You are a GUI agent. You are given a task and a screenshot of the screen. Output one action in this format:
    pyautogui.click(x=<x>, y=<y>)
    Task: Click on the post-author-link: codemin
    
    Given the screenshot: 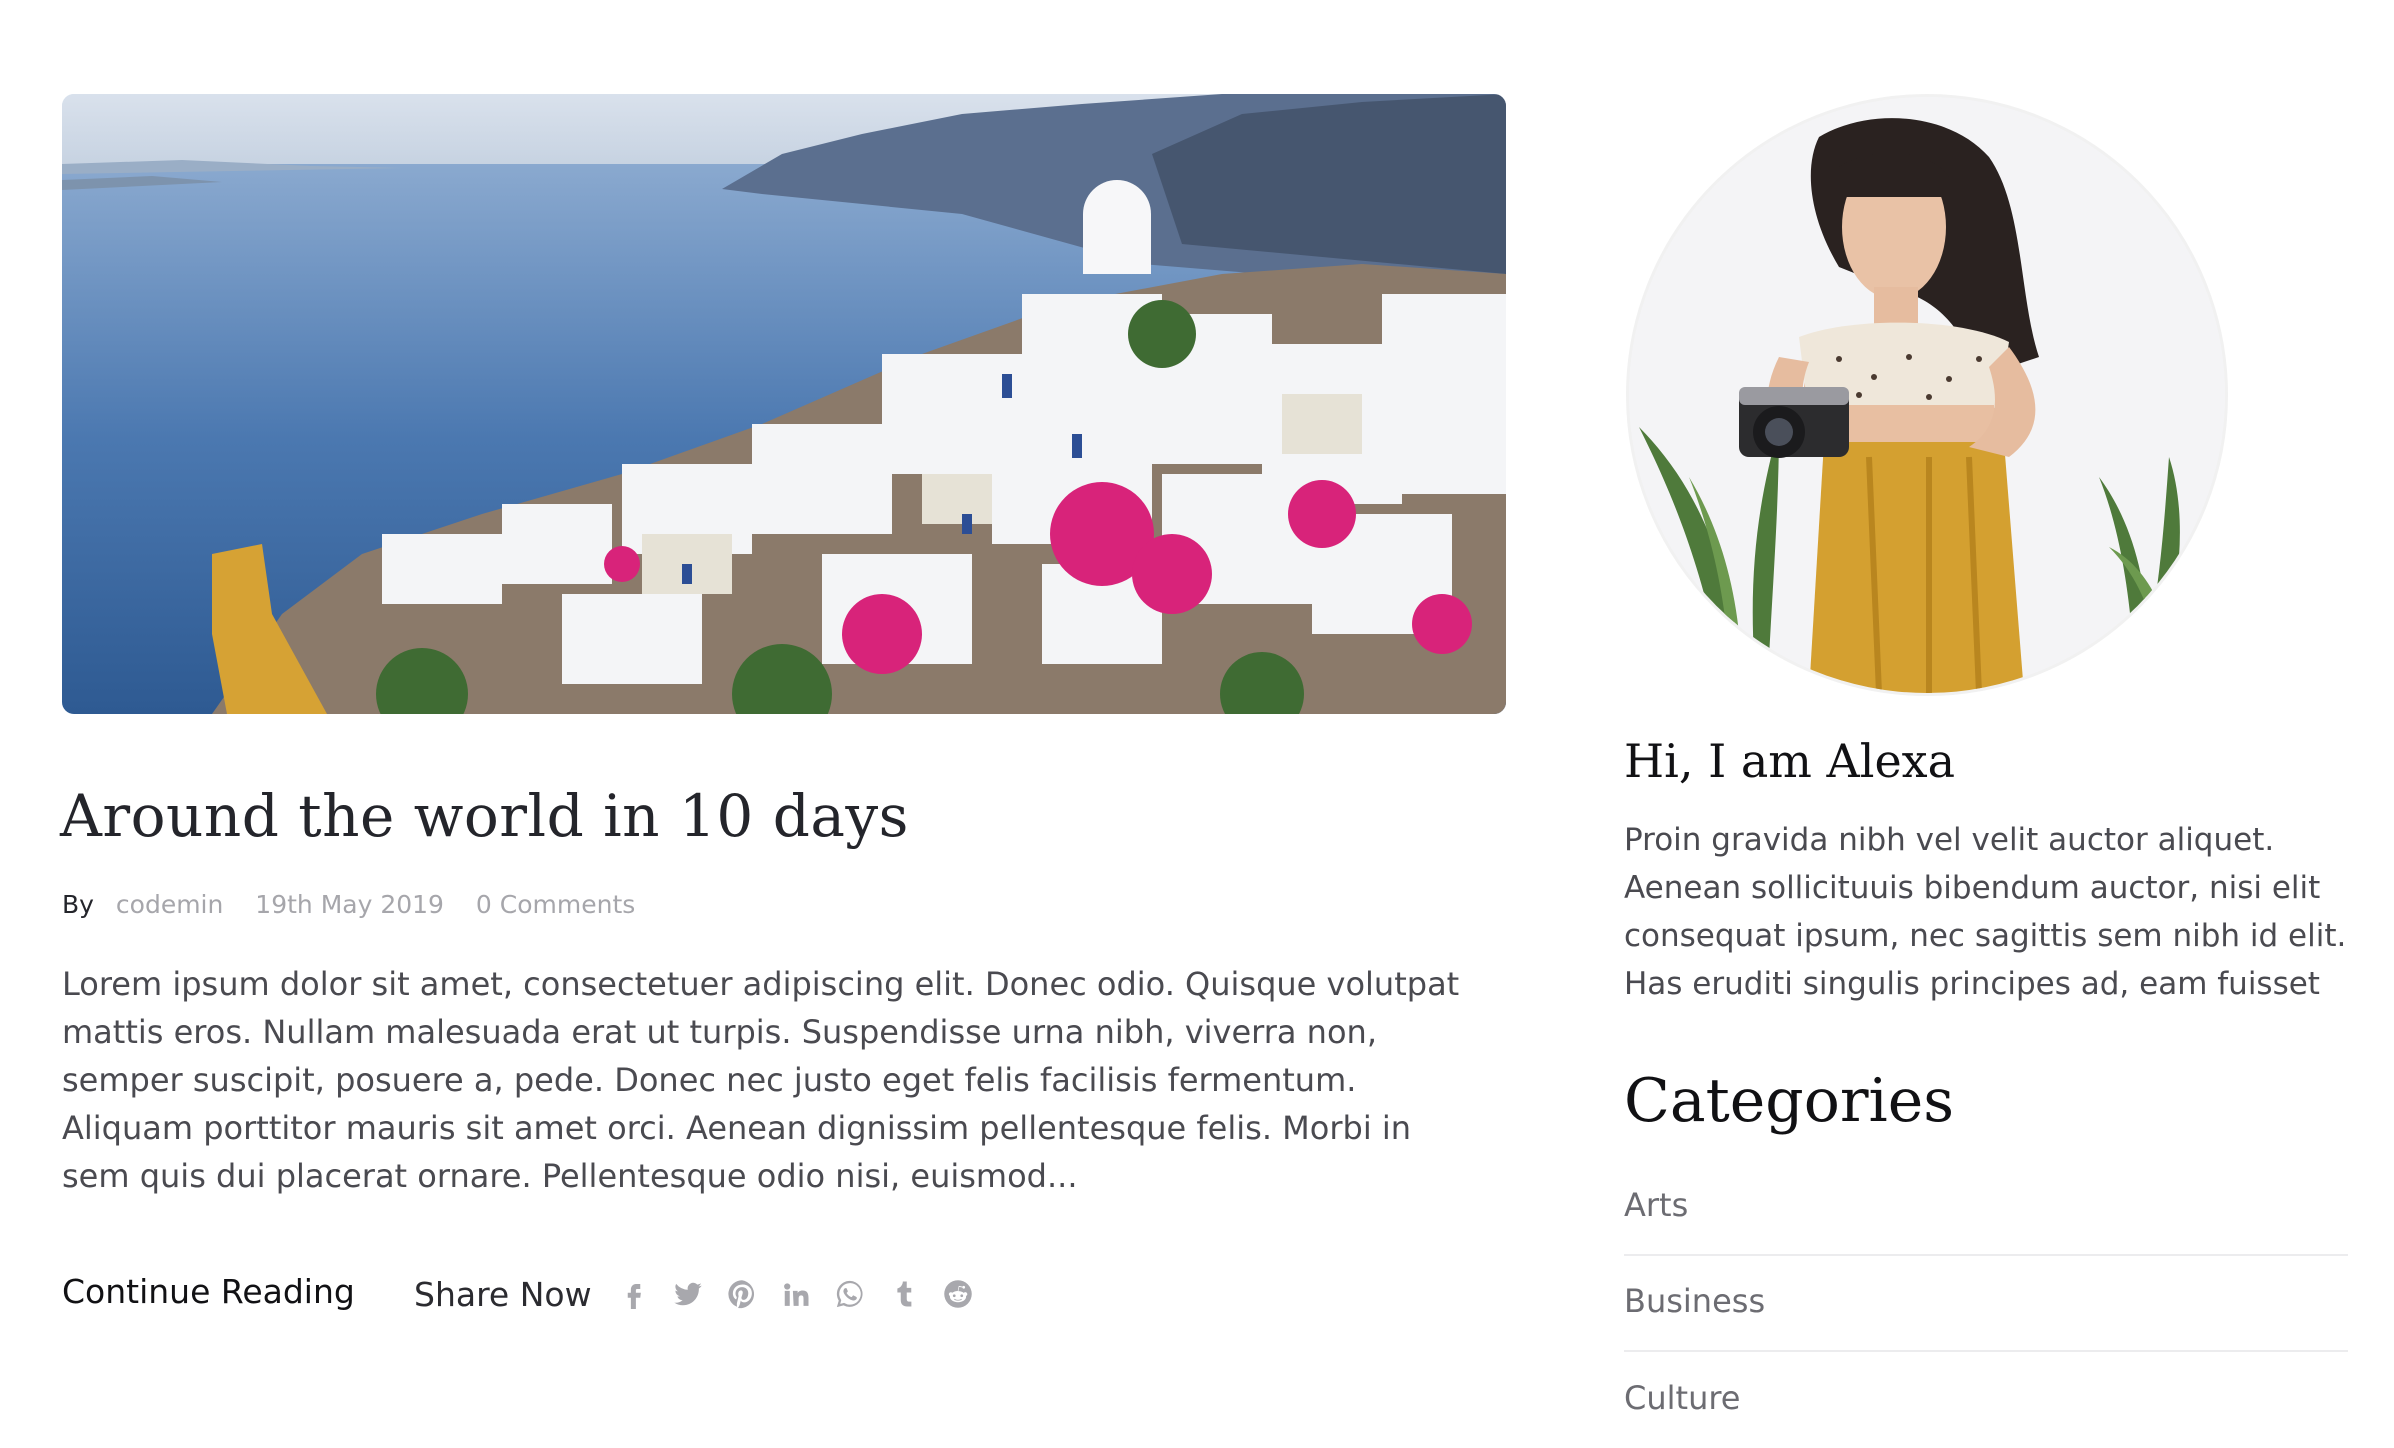 What is the action you would take?
    pyautogui.click(x=169, y=904)
    